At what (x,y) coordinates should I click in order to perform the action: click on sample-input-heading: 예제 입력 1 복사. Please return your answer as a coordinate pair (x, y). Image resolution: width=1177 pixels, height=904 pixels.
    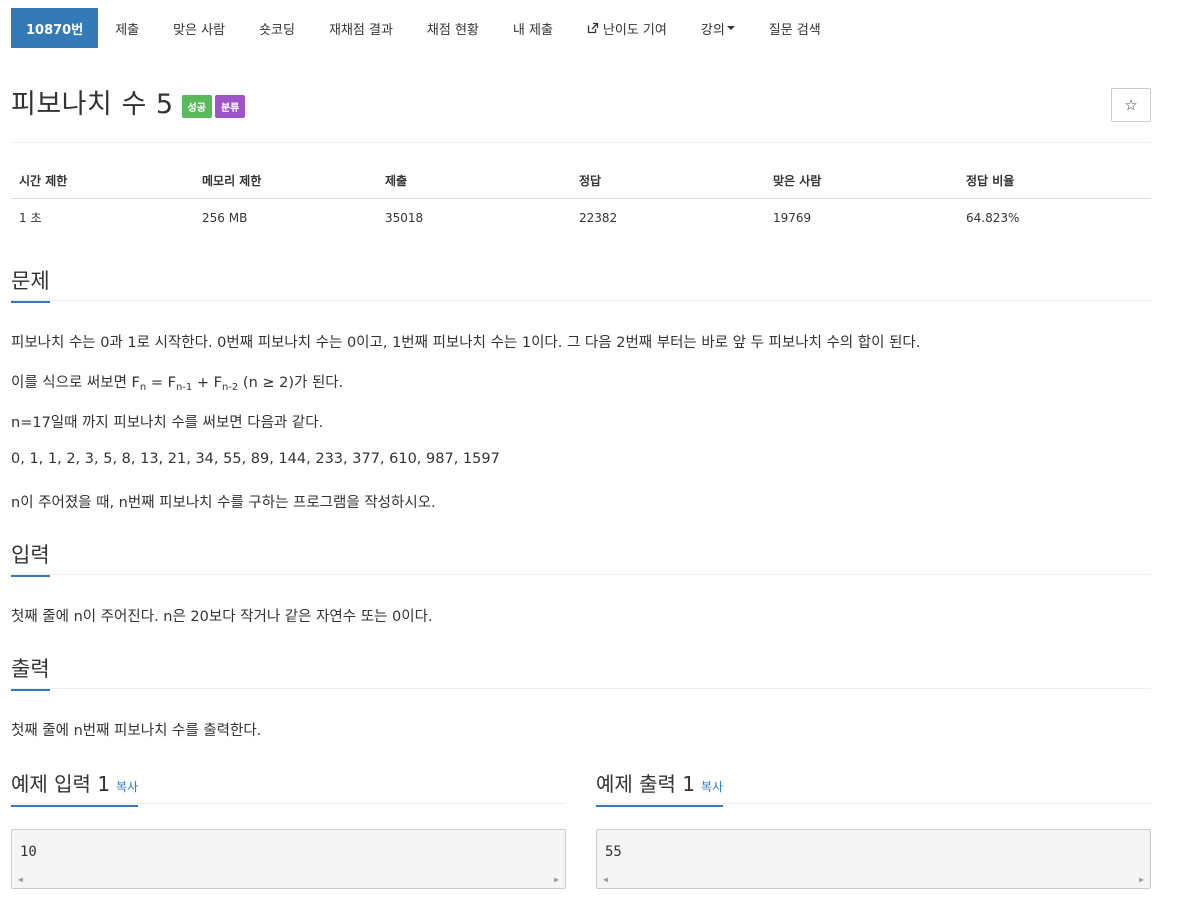
    Looking at the image, I should click on (75, 787).